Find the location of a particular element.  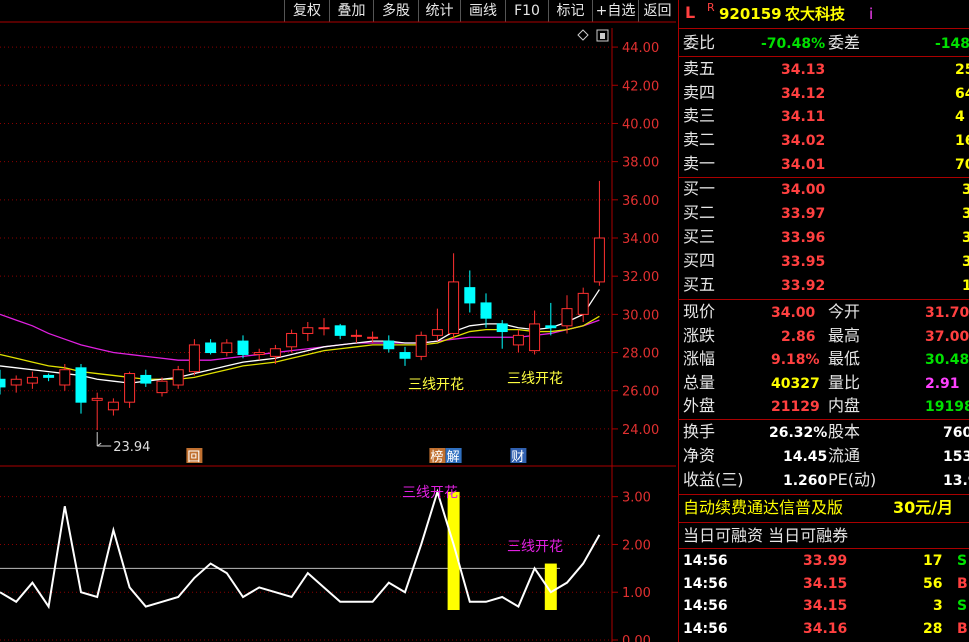

low-arrow is located at coordinates (104, 444).